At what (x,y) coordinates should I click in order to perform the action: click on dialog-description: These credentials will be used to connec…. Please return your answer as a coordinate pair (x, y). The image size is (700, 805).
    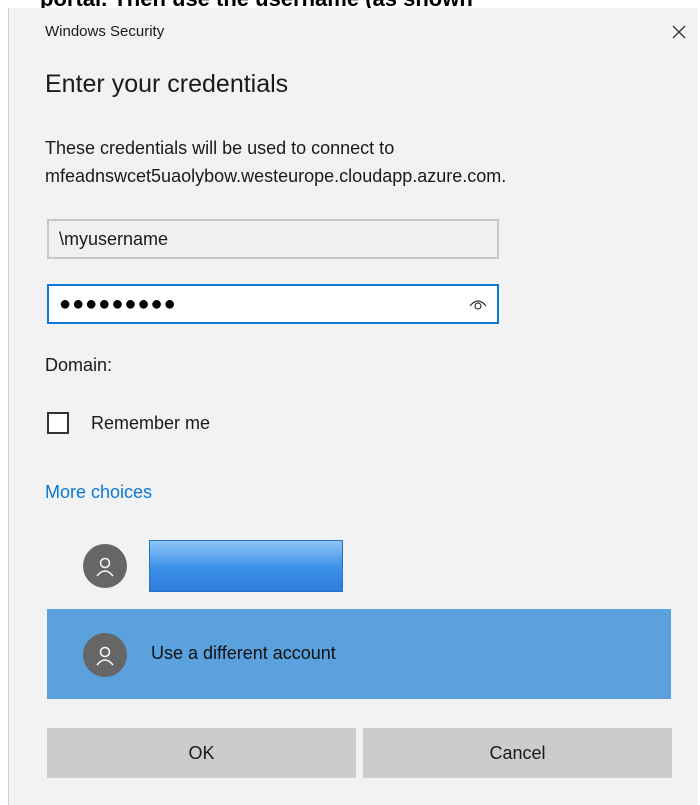
    Looking at the image, I should click on (365, 162).